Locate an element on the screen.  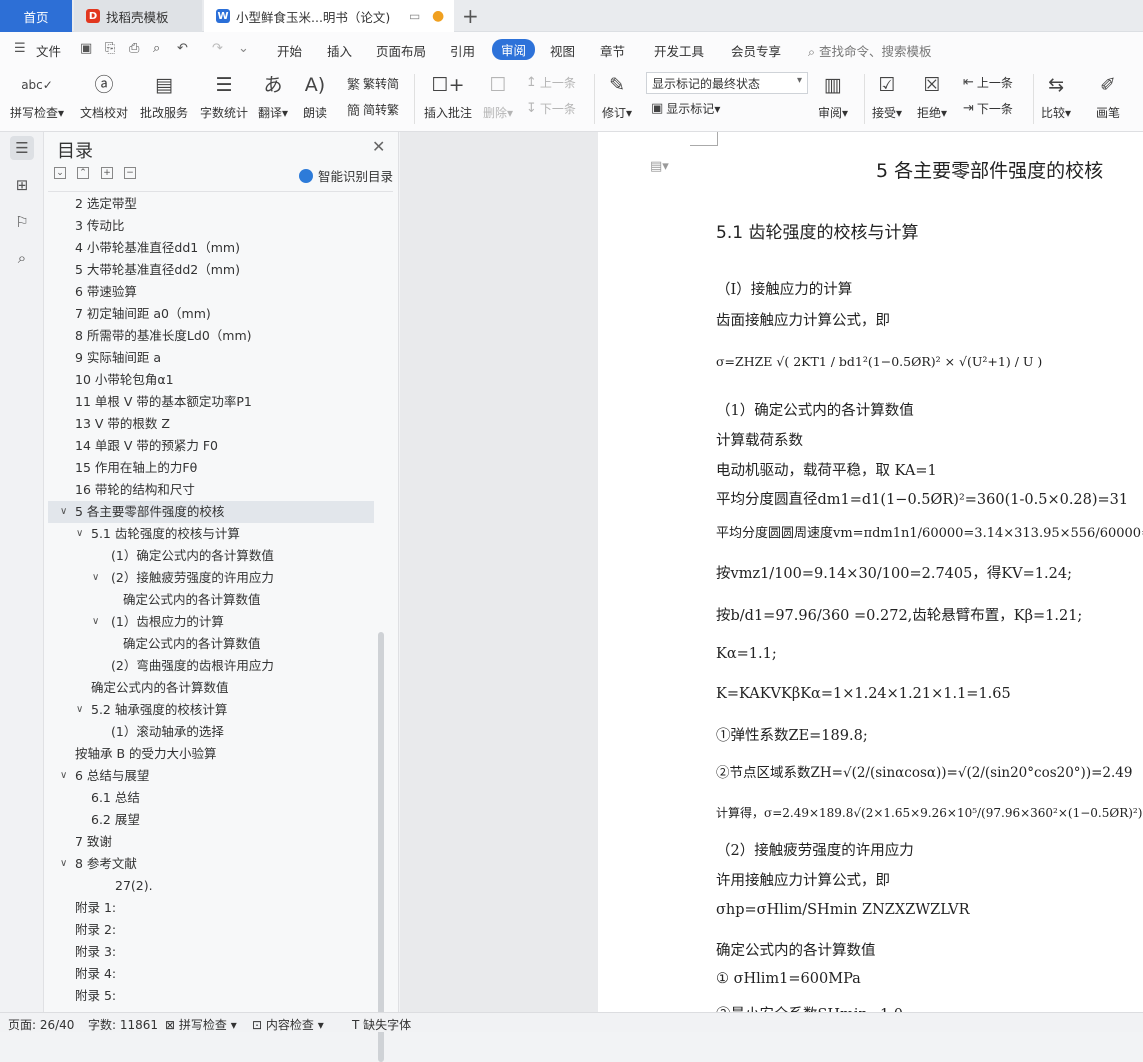
trad-to-simp-button: 繁繁转简 is located at coordinates (373, 83).